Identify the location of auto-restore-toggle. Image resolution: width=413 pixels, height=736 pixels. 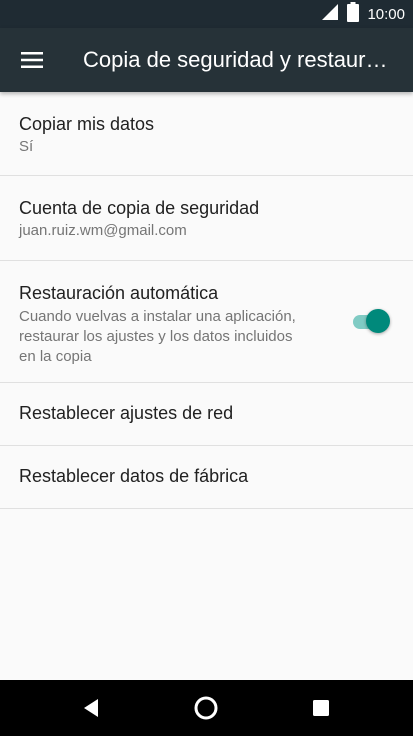
(372, 322).